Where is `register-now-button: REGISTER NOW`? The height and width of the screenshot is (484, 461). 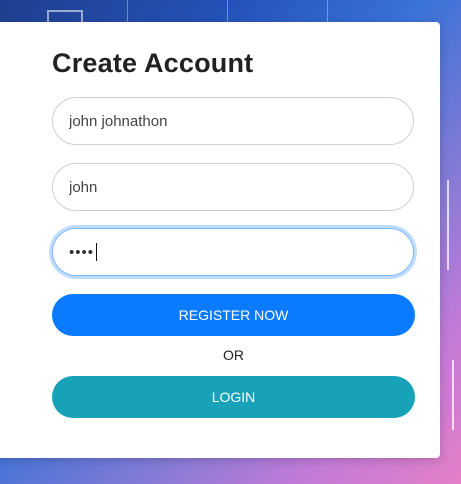
register-now-button: REGISTER NOW is located at coordinates (233, 315).